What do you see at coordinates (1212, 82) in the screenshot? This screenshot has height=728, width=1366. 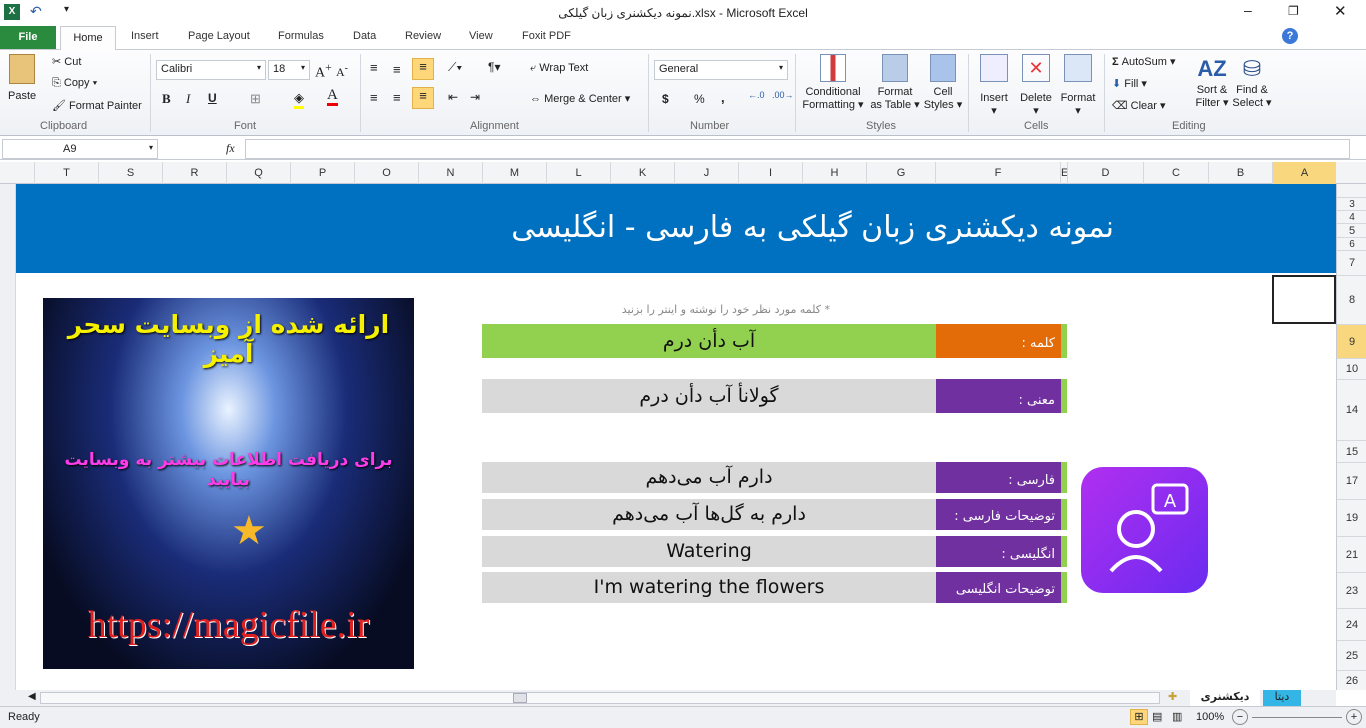 I see `sort-filter-button: AZ Sort & Filter ▾` at bounding box center [1212, 82].